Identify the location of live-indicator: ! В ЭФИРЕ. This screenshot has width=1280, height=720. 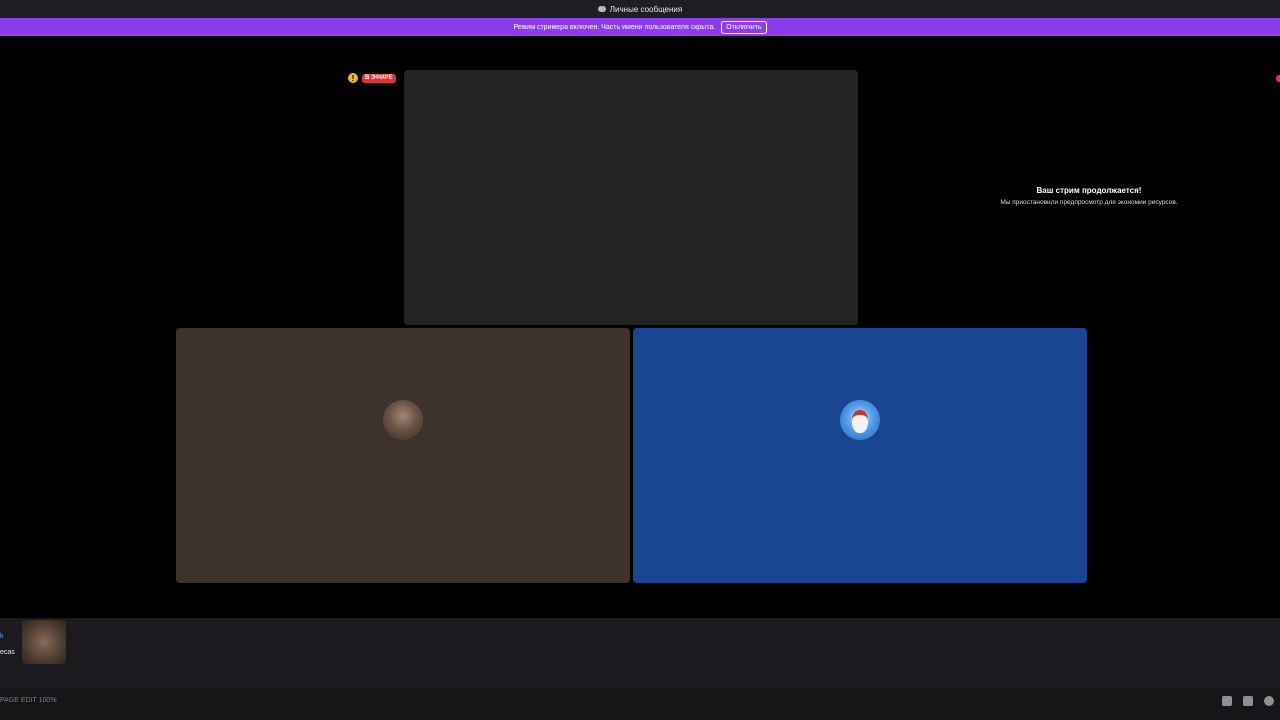
(372, 78).